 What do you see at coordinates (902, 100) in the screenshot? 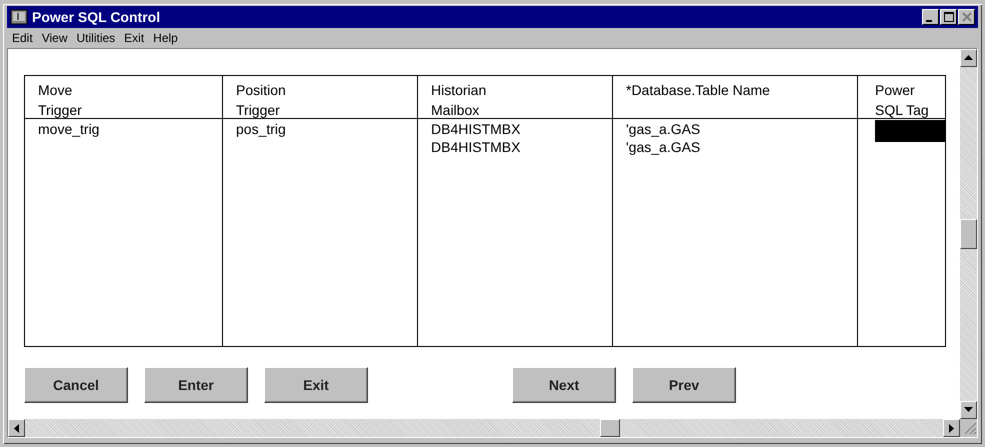
I see `column-header: Power SQL Tag` at bounding box center [902, 100].